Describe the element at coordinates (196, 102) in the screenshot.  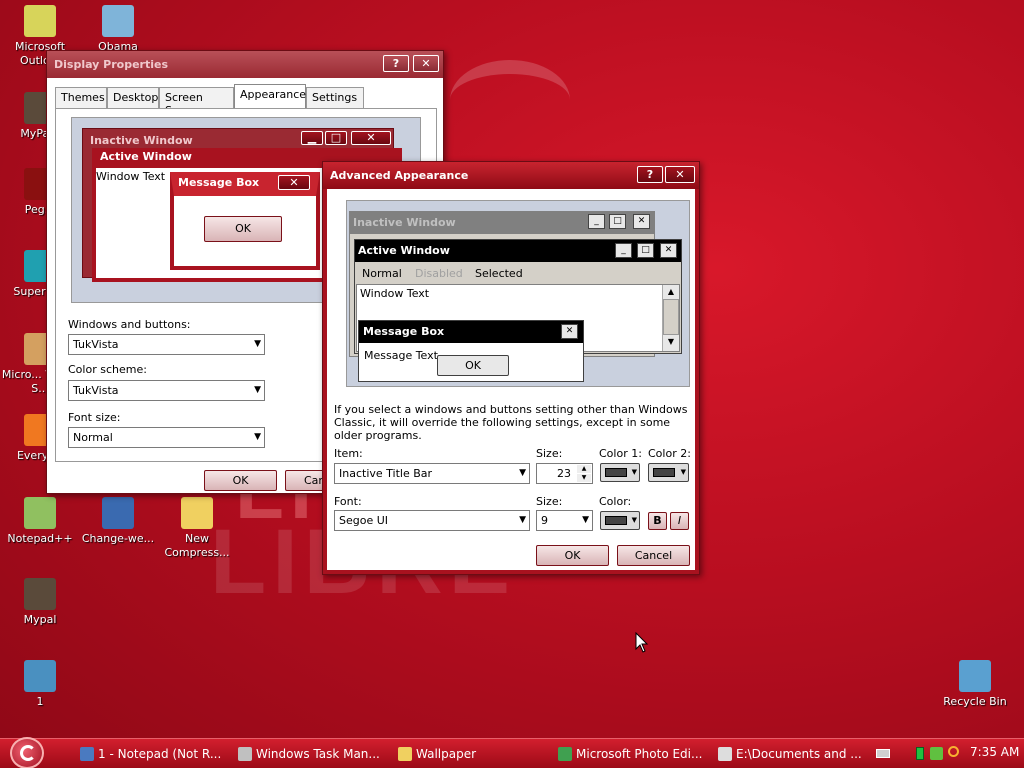
I see `tab-screen-saver: Screen Saver` at that location.